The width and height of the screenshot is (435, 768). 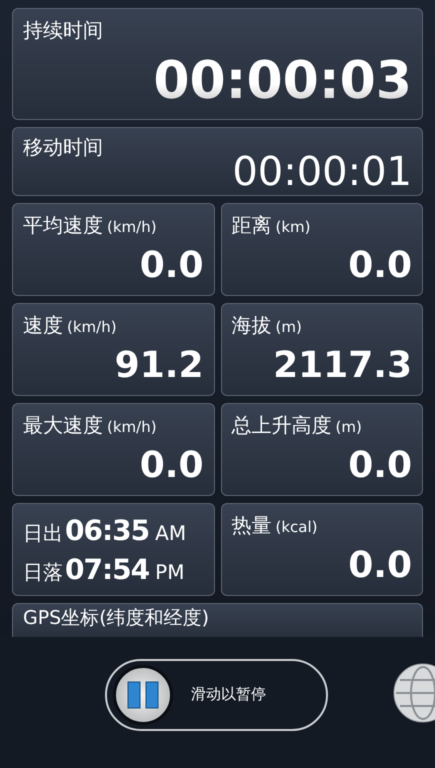 What do you see at coordinates (252, 525) in the screenshot?
I see `metric-label: 热量` at bounding box center [252, 525].